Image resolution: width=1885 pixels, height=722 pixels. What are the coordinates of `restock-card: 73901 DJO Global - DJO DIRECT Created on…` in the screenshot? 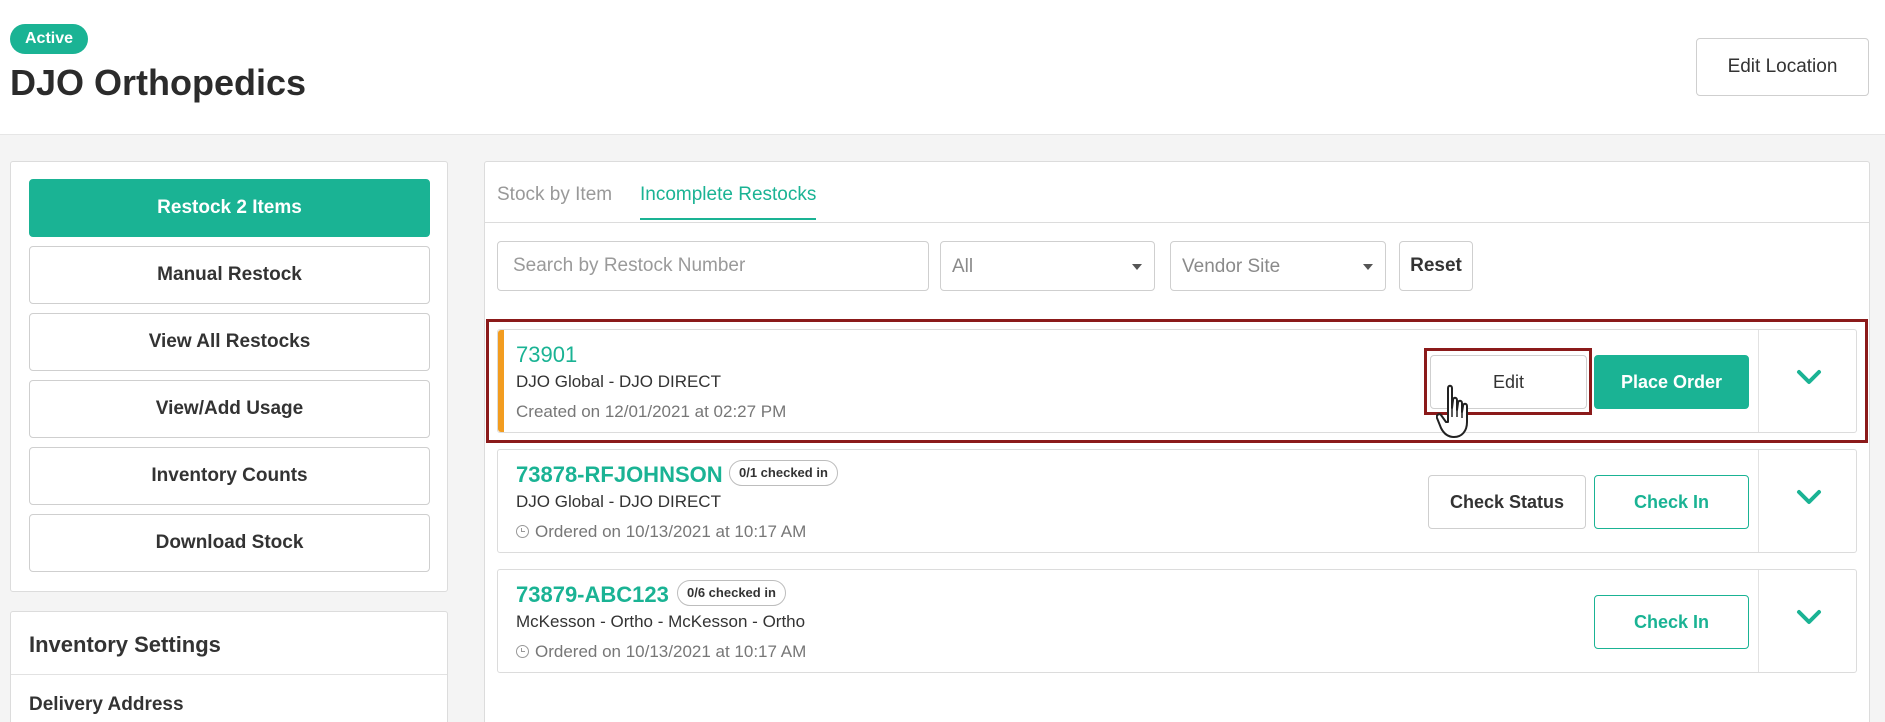 It's located at (1177, 381).